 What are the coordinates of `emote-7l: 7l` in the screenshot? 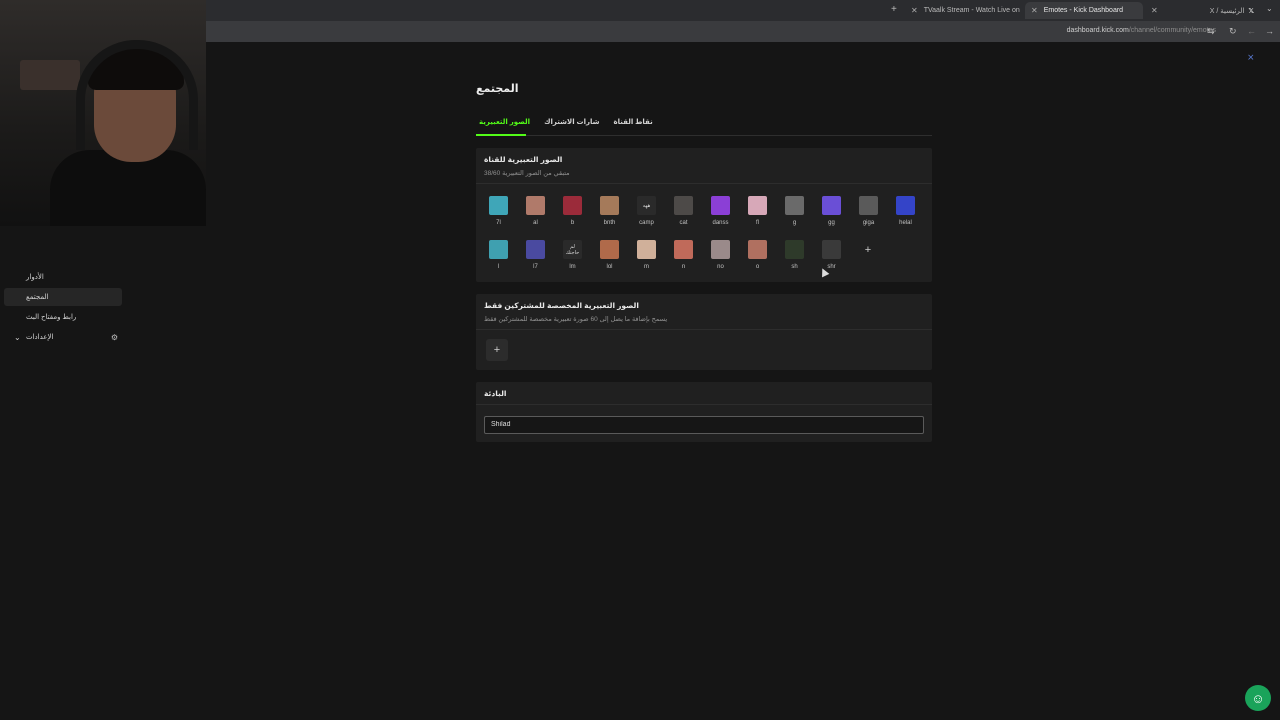 It's located at (498, 214).